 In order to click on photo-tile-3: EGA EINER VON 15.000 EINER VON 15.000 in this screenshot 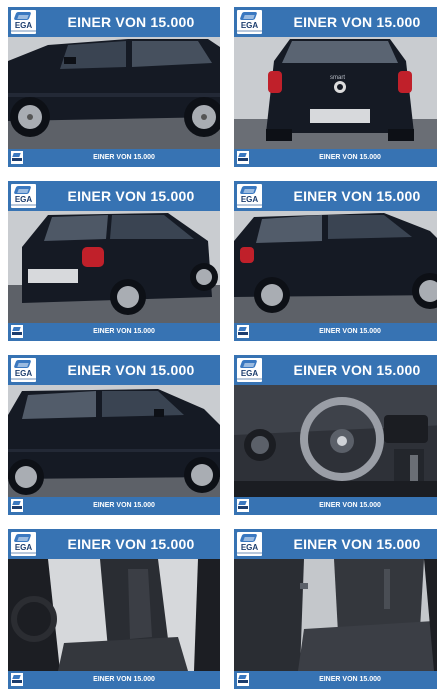, I will do `click(114, 261)`.